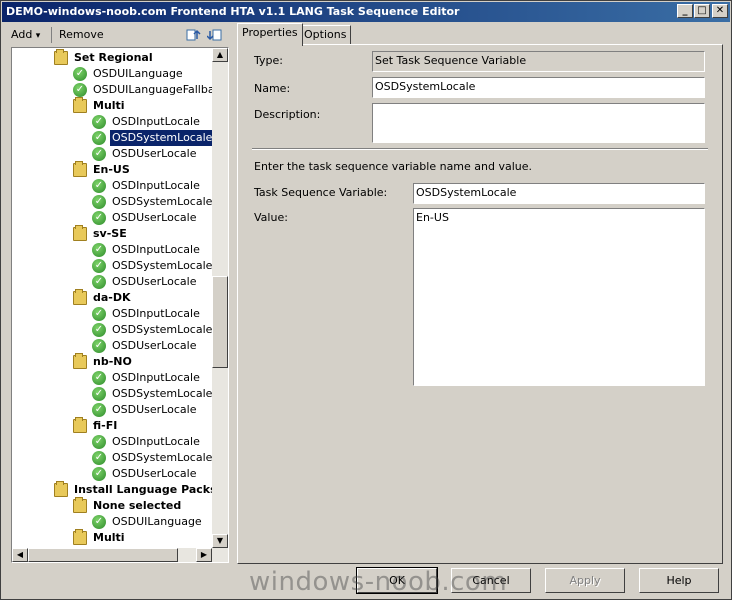 Image resolution: width=732 pixels, height=600 pixels. I want to click on apply-button: Apply, so click(585, 580).